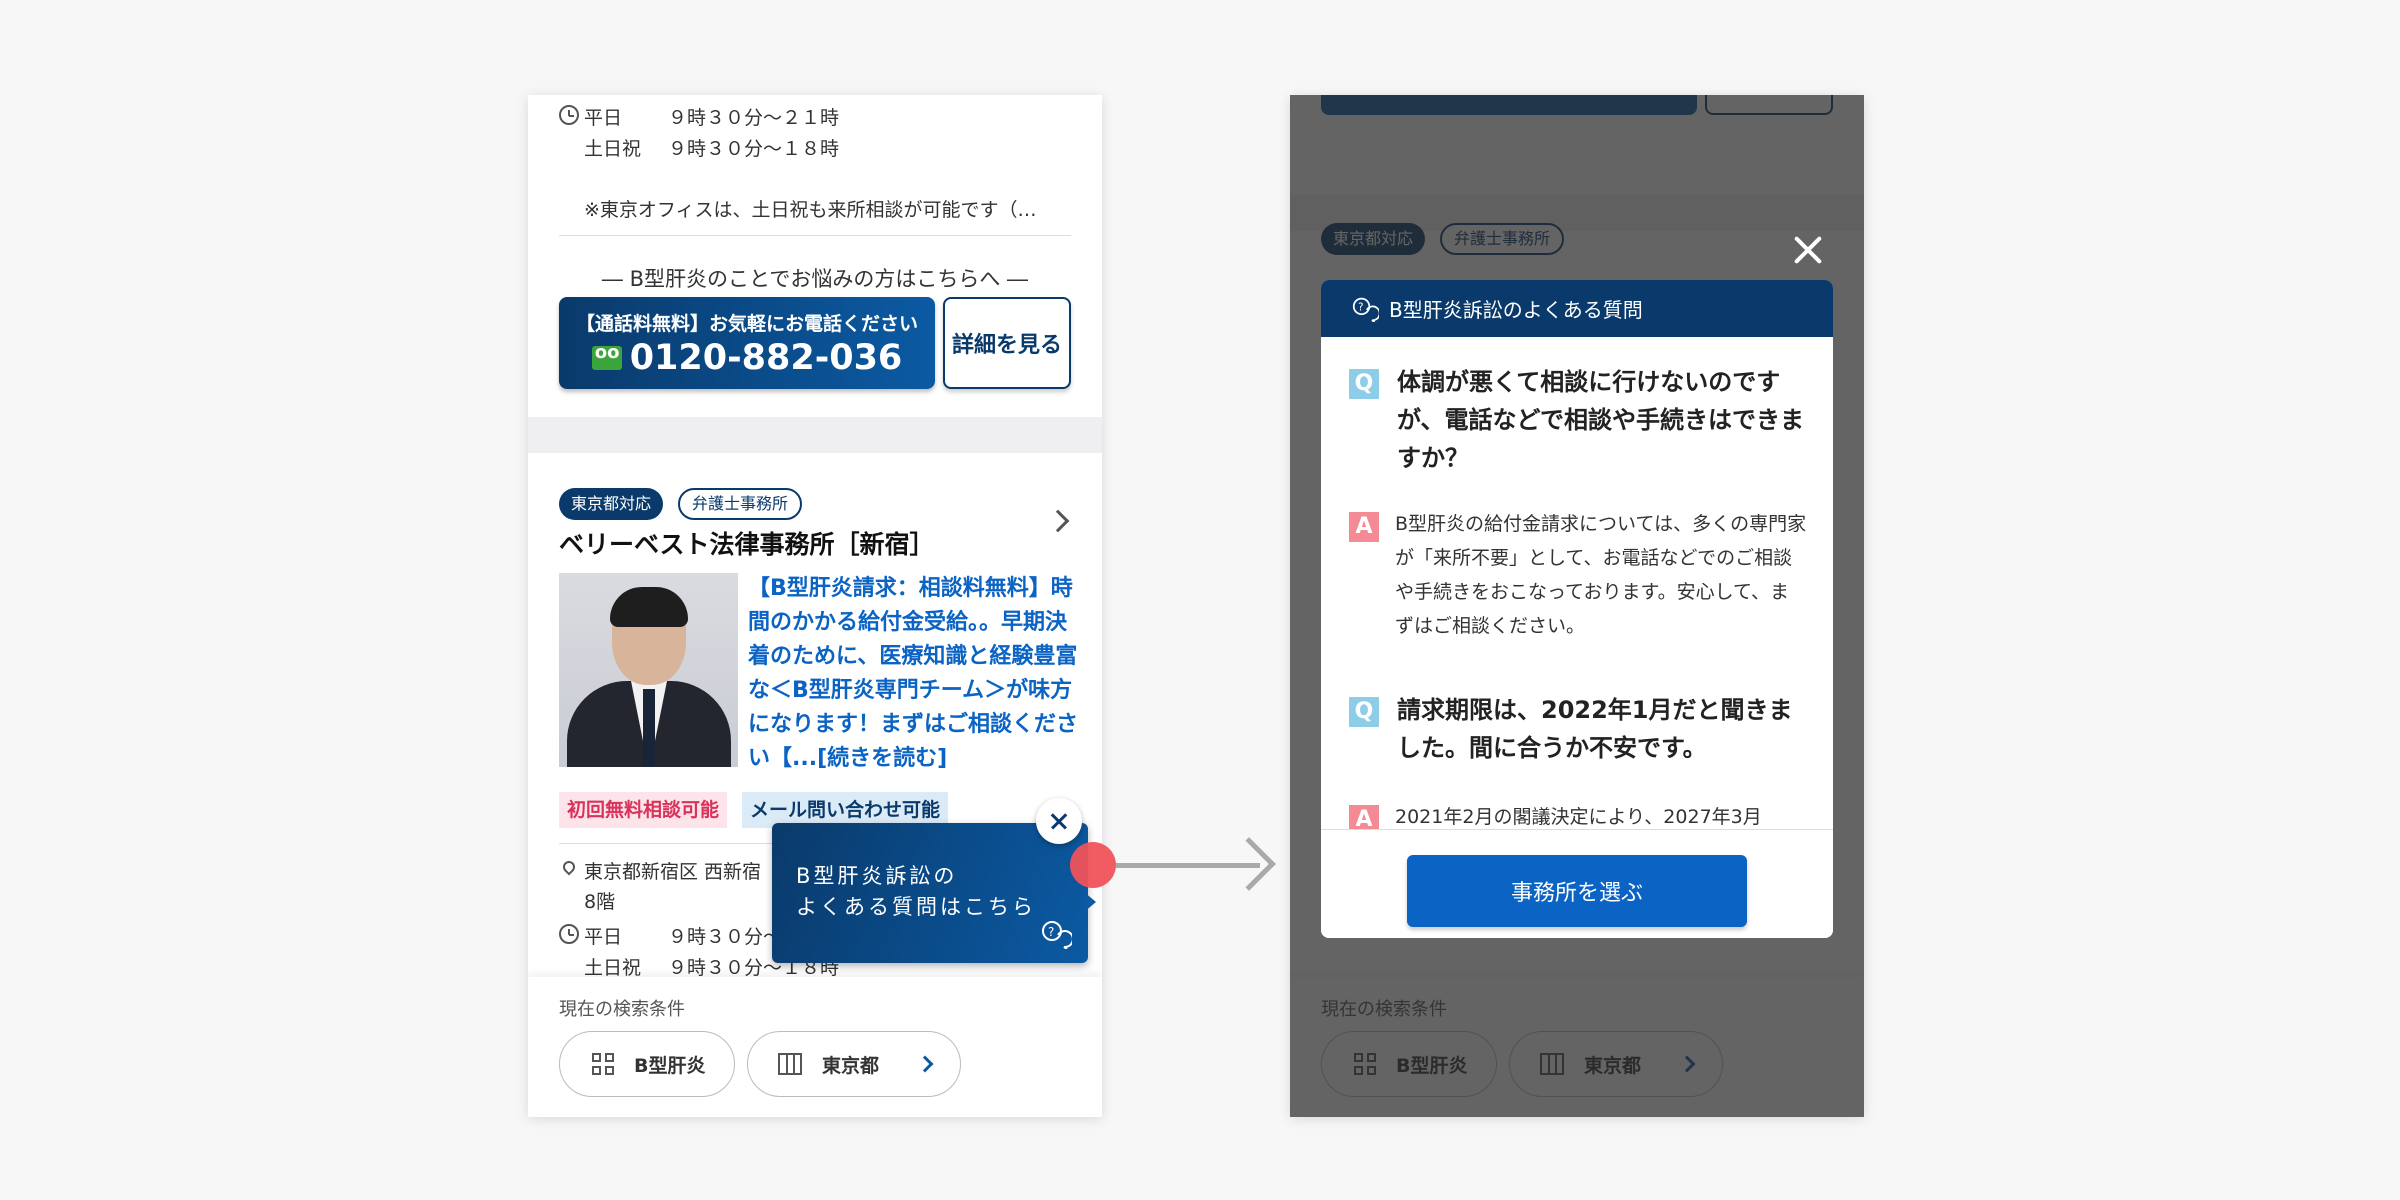 The height and width of the screenshot is (1200, 2400). I want to click on firm-address-floor: 8階, so click(600, 902).